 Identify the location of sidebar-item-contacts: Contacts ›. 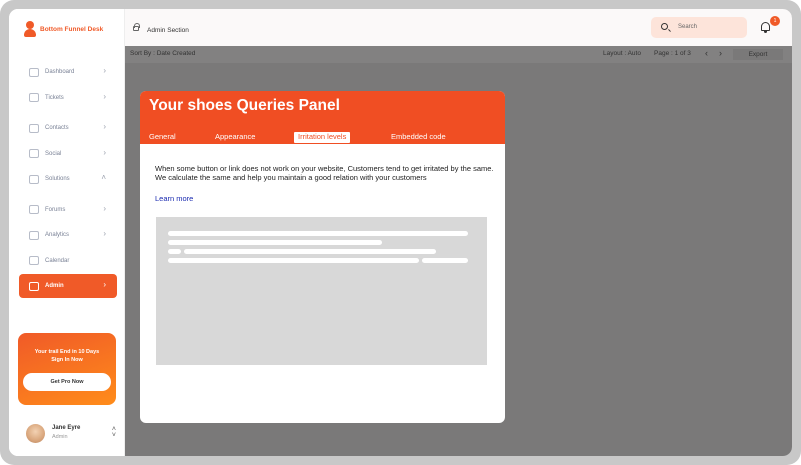
(68, 128).